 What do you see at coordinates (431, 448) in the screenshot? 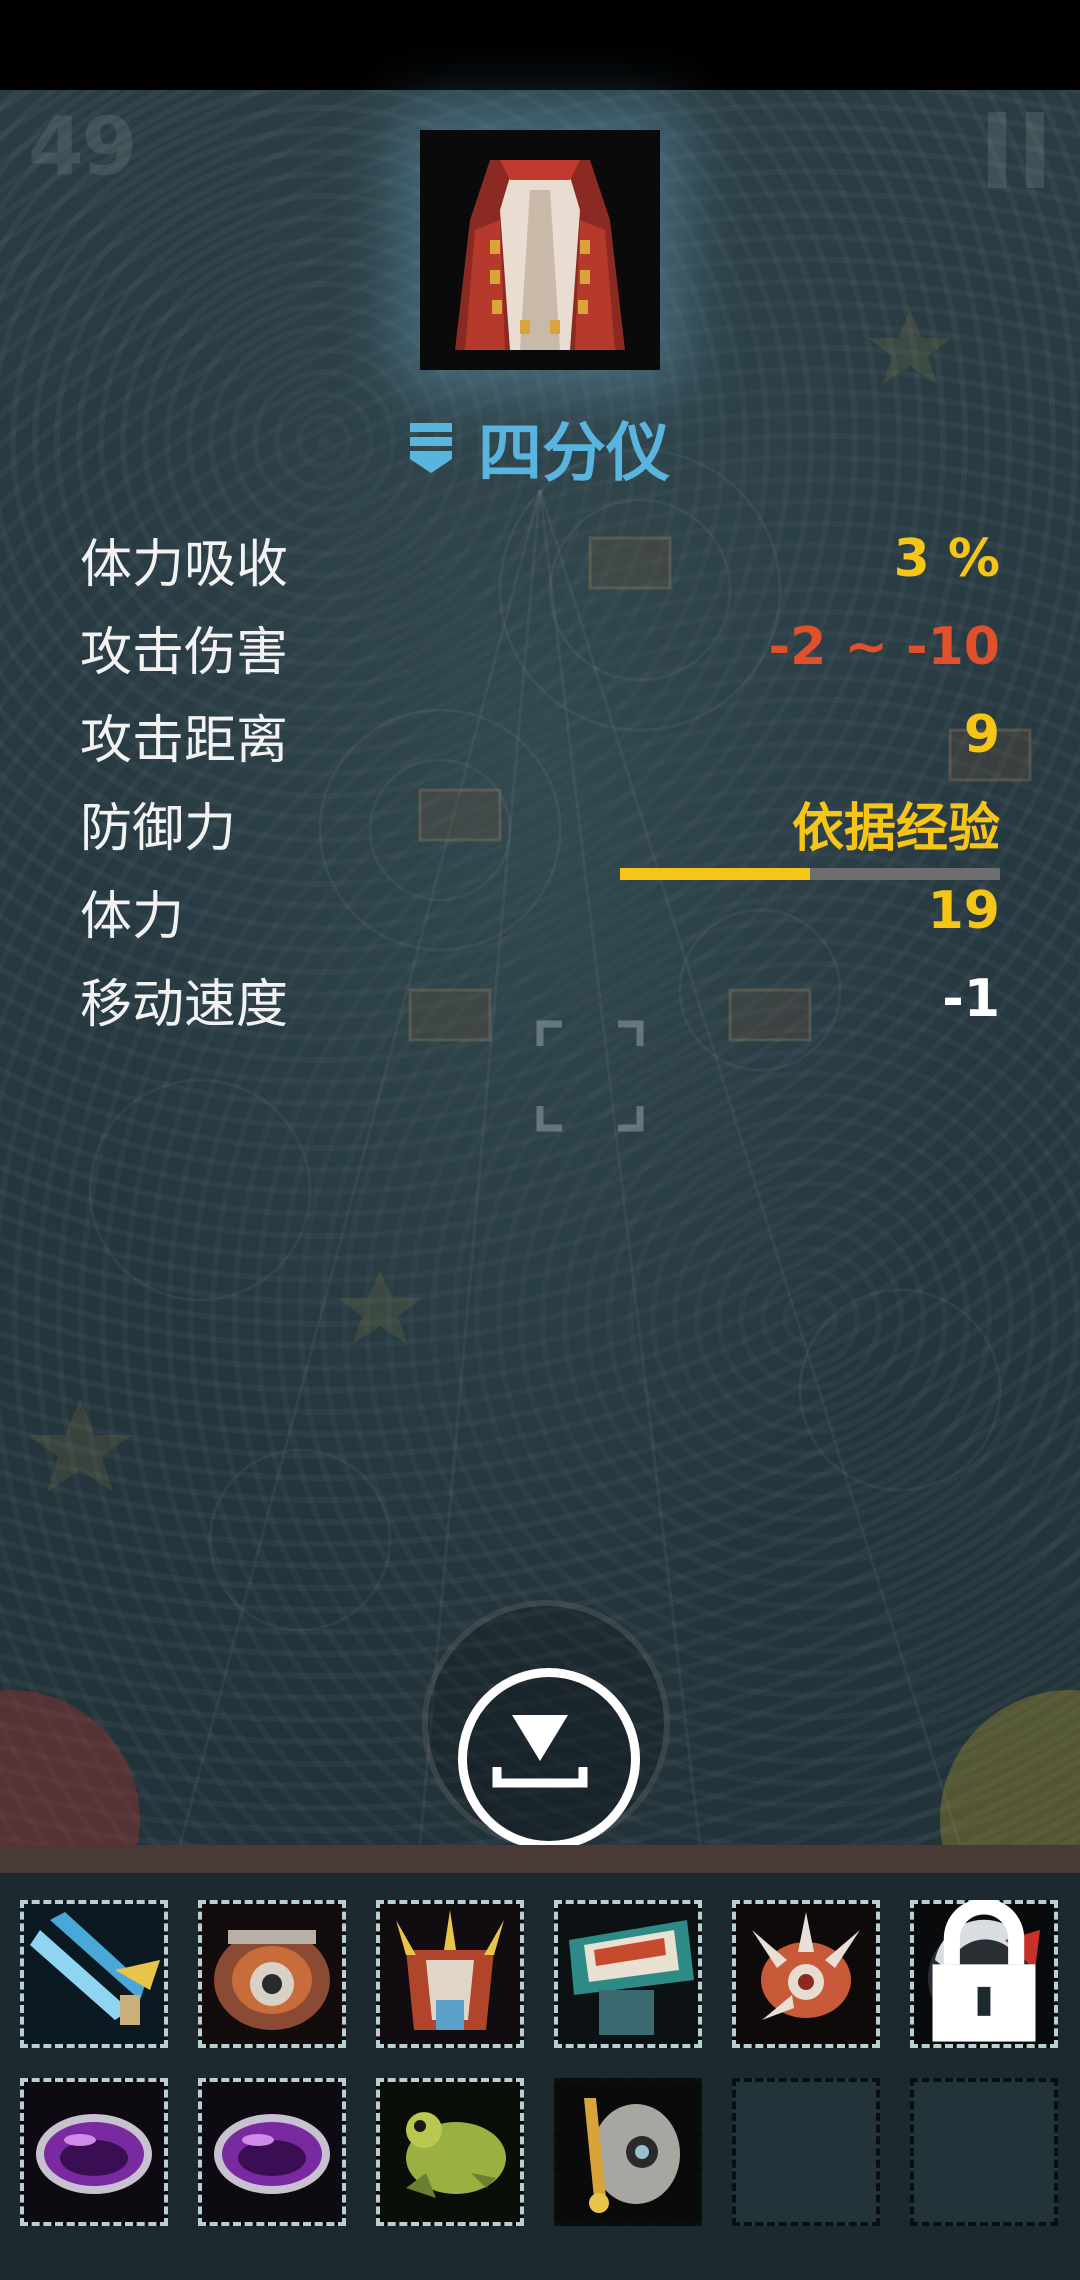
I see `rank-chevron-icon` at bounding box center [431, 448].